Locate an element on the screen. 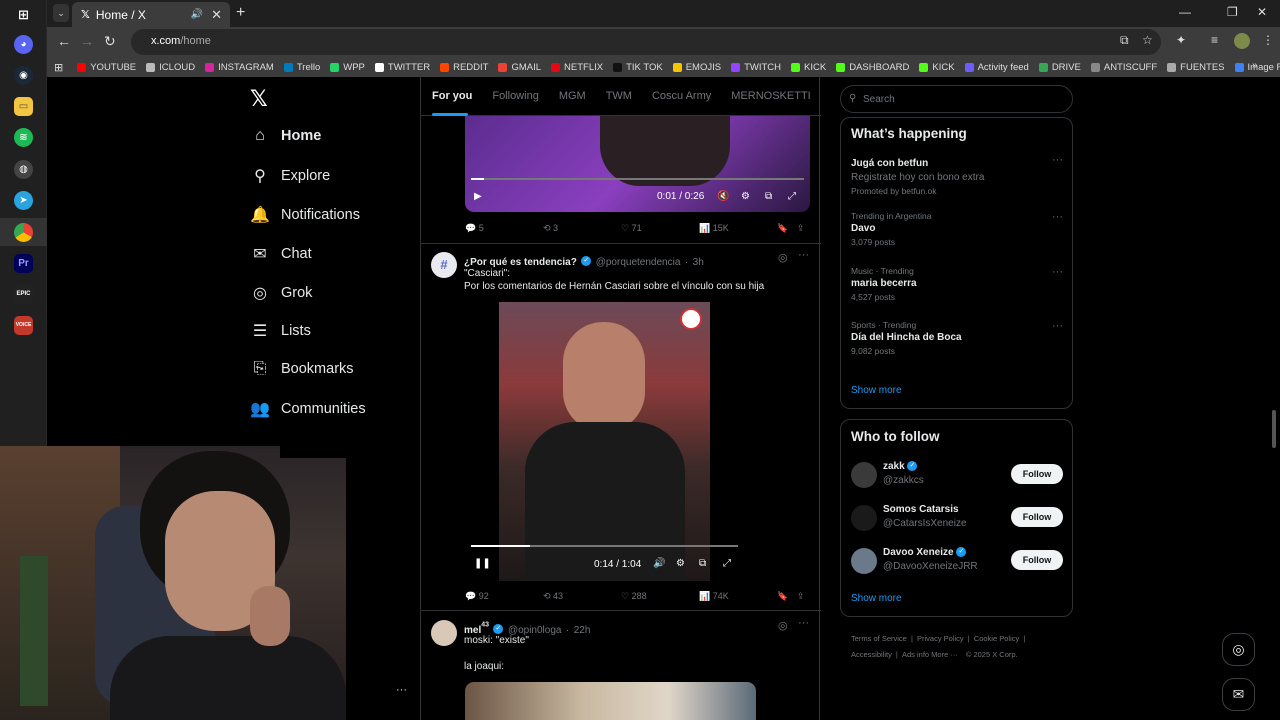  forward-icon: → is located at coordinates (87, 41).